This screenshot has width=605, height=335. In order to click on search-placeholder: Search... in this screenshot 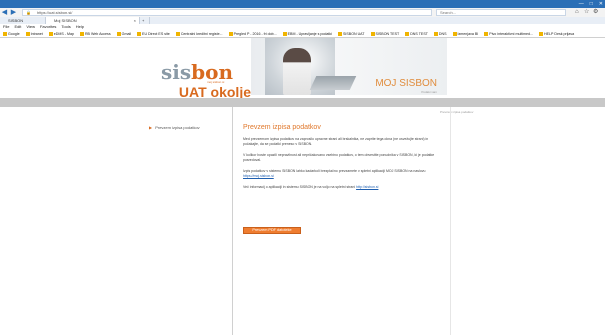, I will do `click(448, 12)`.